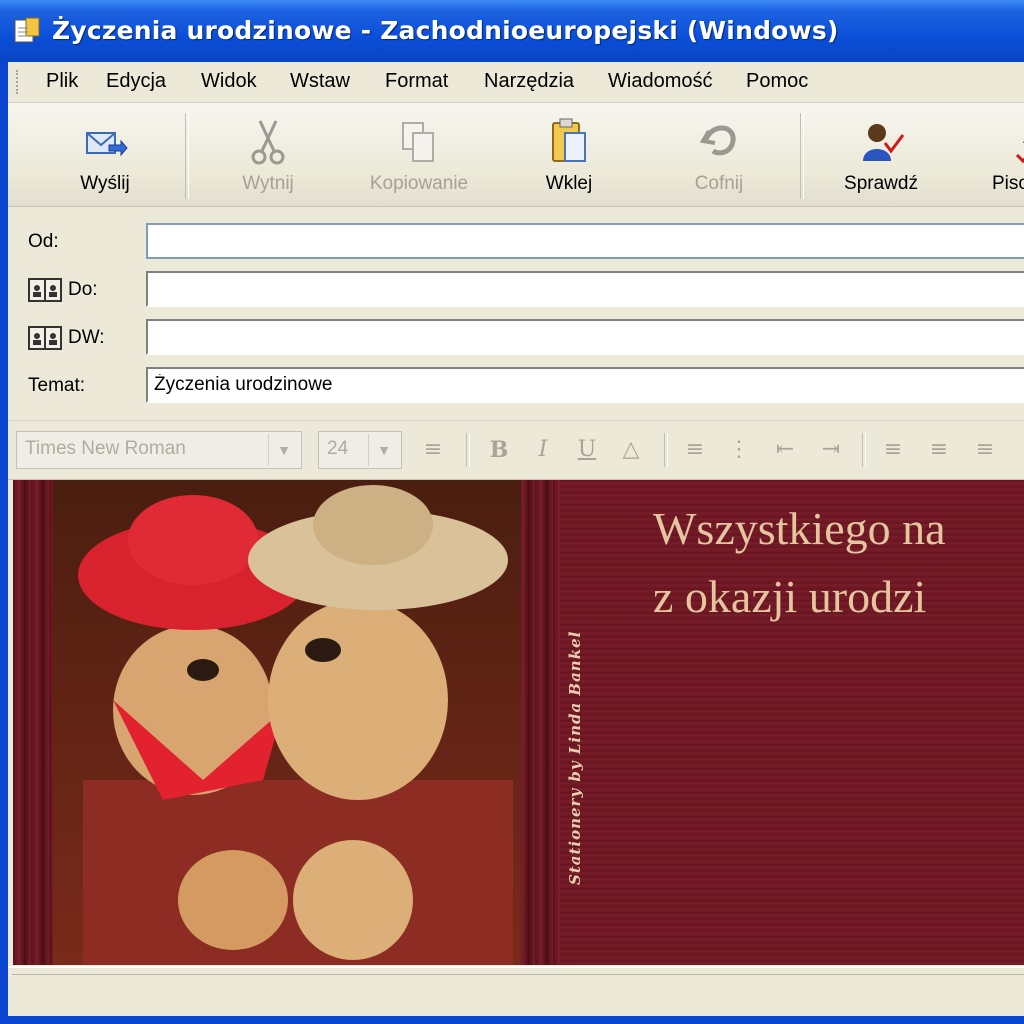 Image resolution: width=1024 pixels, height=1024 pixels. What do you see at coordinates (717, 140) in the screenshot?
I see `undo-icon` at bounding box center [717, 140].